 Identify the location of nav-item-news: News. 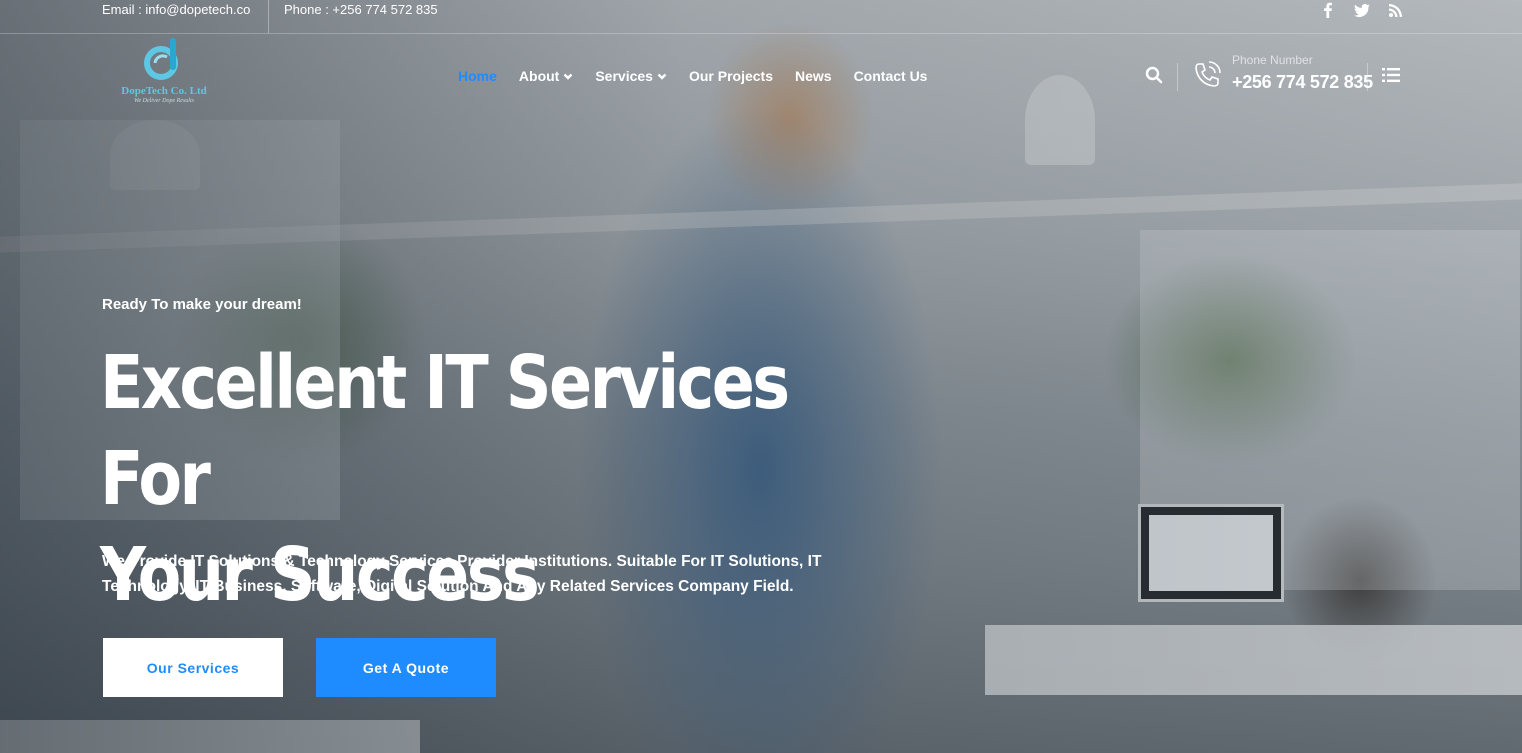
(813, 76).